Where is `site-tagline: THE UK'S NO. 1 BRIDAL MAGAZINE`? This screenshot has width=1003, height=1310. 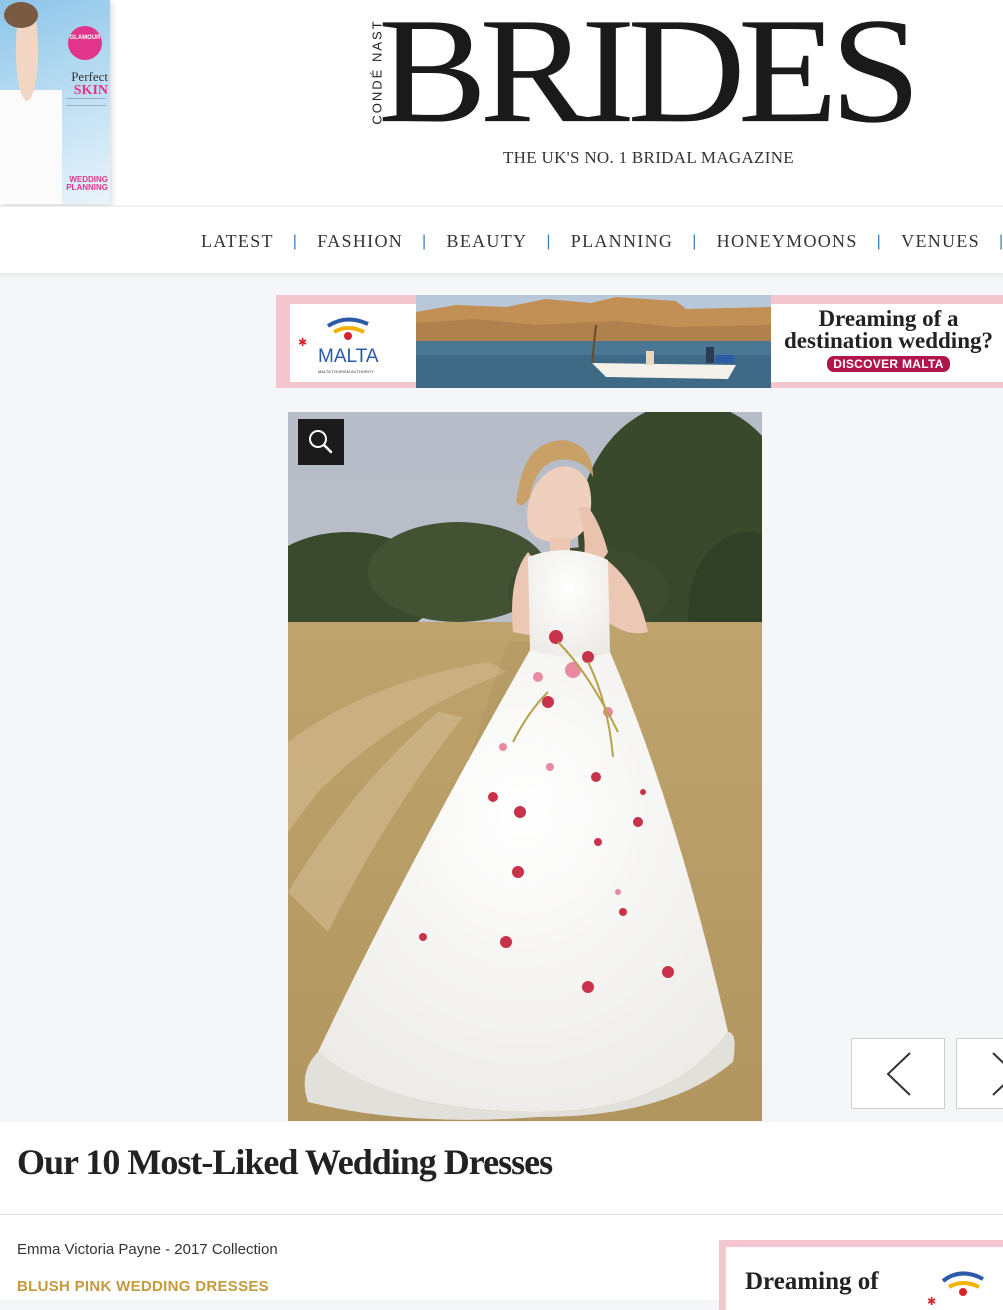 site-tagline: THE UK'S NO. 1 BRIDAL MAGAZINE is located at coordinates (648, 157).